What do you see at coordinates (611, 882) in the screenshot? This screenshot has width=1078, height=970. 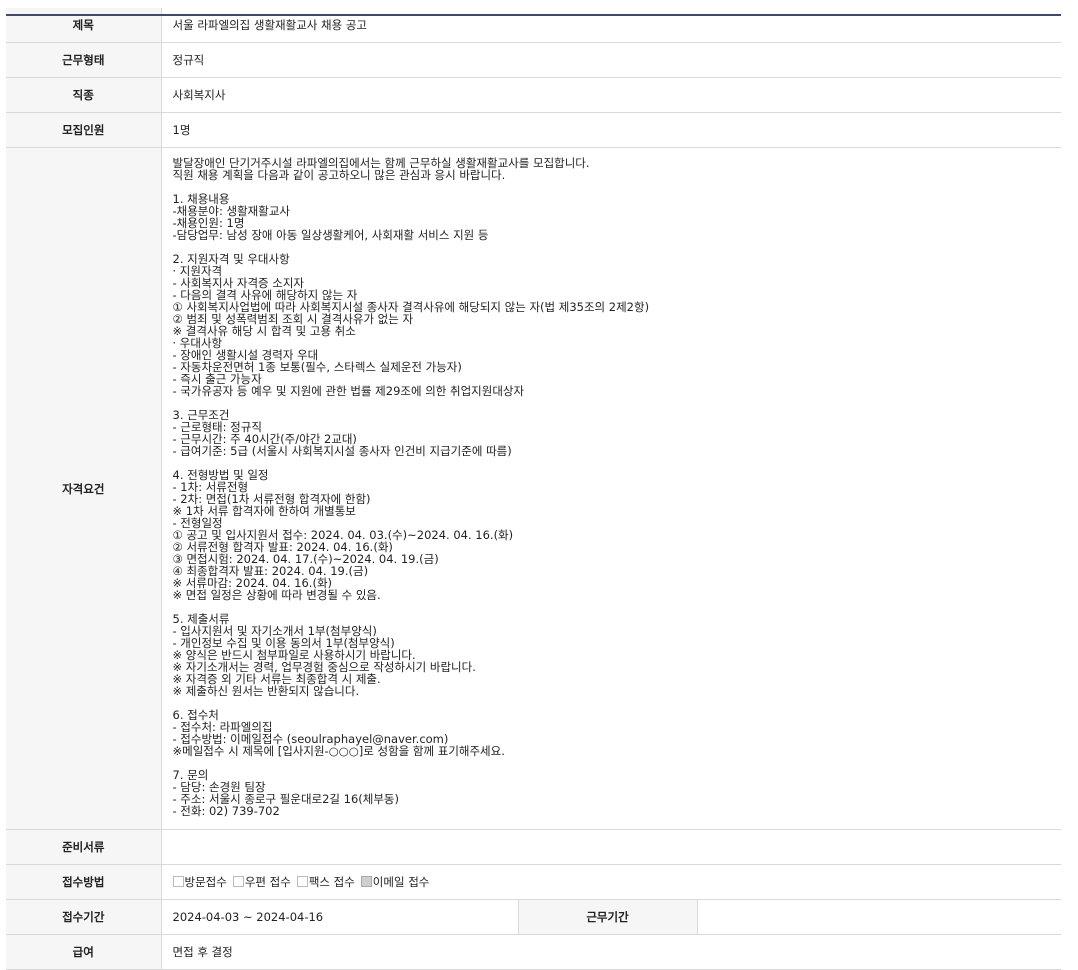 I see `apply-method-options: 방문접수 우편 접수 팩스 접수 이메일 접수` at bounding box center [611, 882].